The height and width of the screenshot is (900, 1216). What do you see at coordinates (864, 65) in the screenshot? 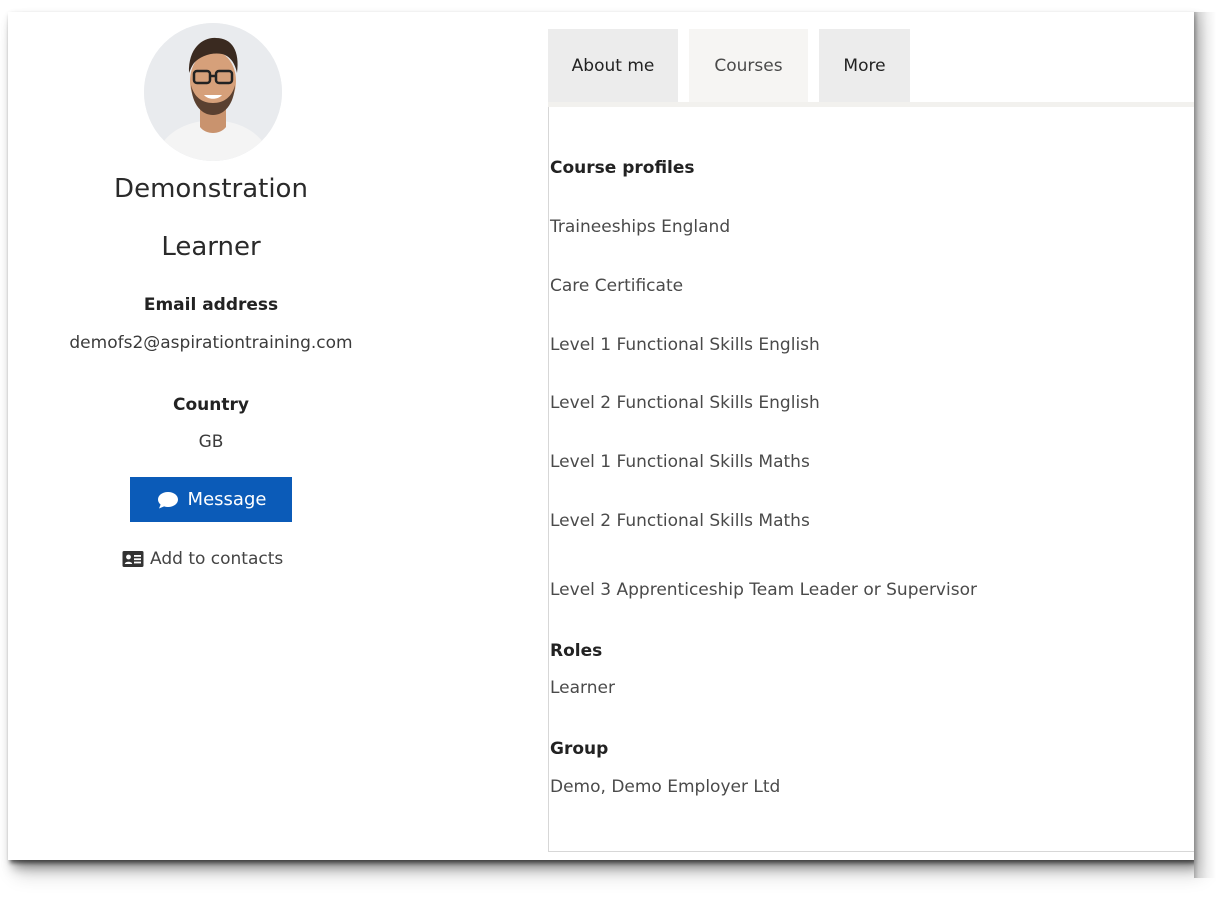
I see `tab-more: More` at bounding box center [864, 65].